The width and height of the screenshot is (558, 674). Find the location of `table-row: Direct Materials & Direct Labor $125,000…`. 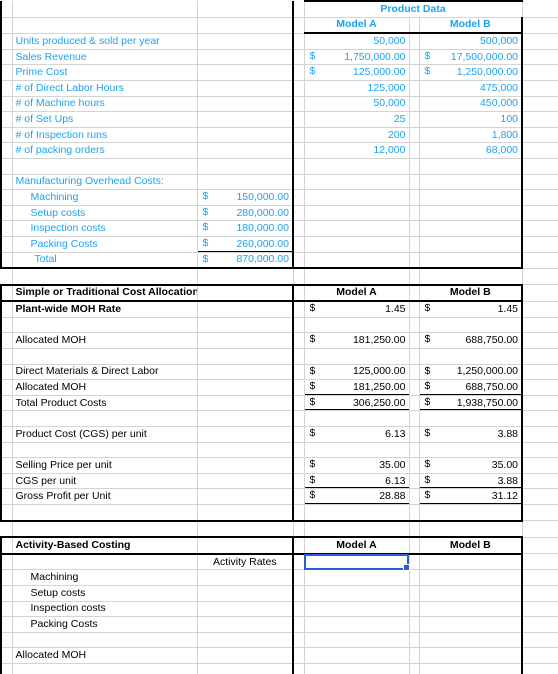

table-row: Direct Materials & Direct Labor $125,000… is located at coordinates (279, 372).